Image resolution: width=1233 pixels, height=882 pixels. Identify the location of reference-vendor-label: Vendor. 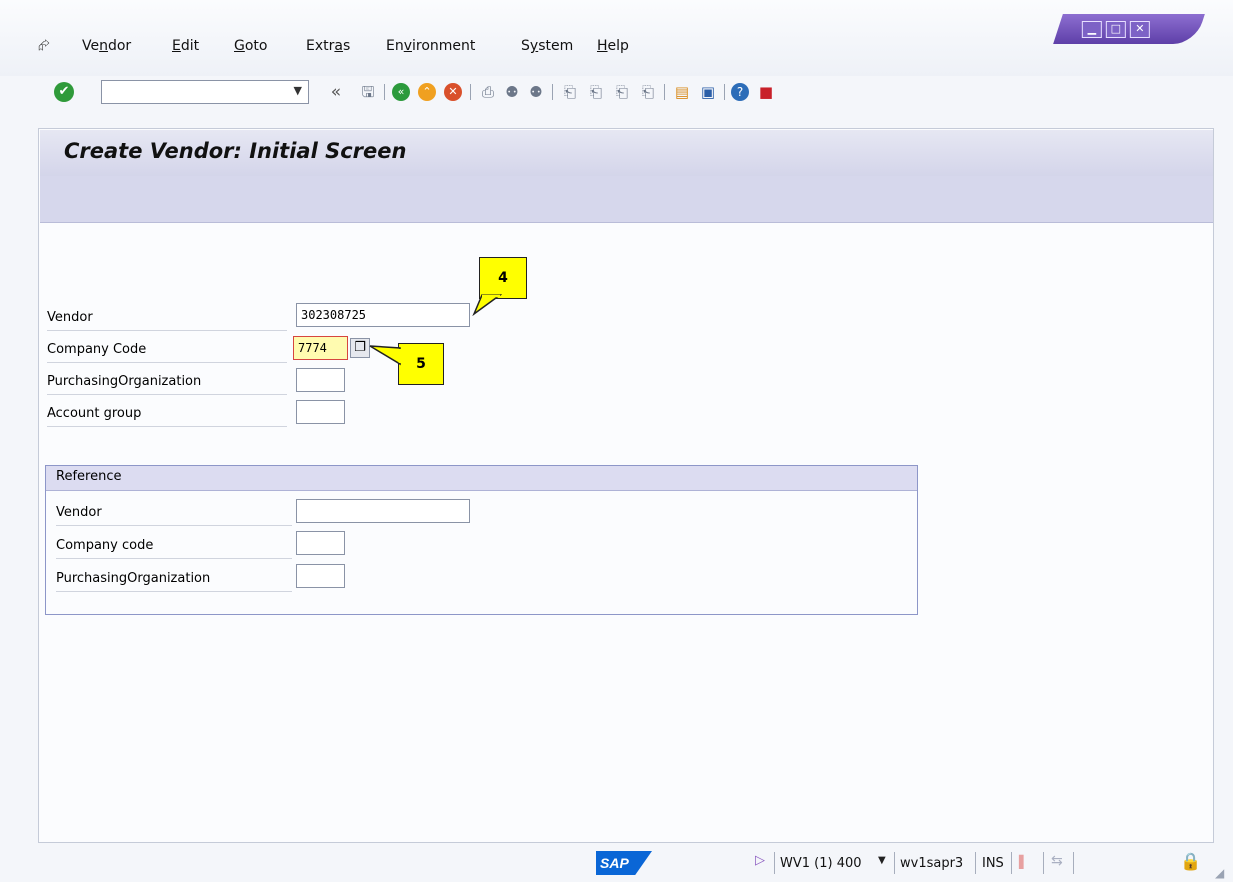
(174, 513).